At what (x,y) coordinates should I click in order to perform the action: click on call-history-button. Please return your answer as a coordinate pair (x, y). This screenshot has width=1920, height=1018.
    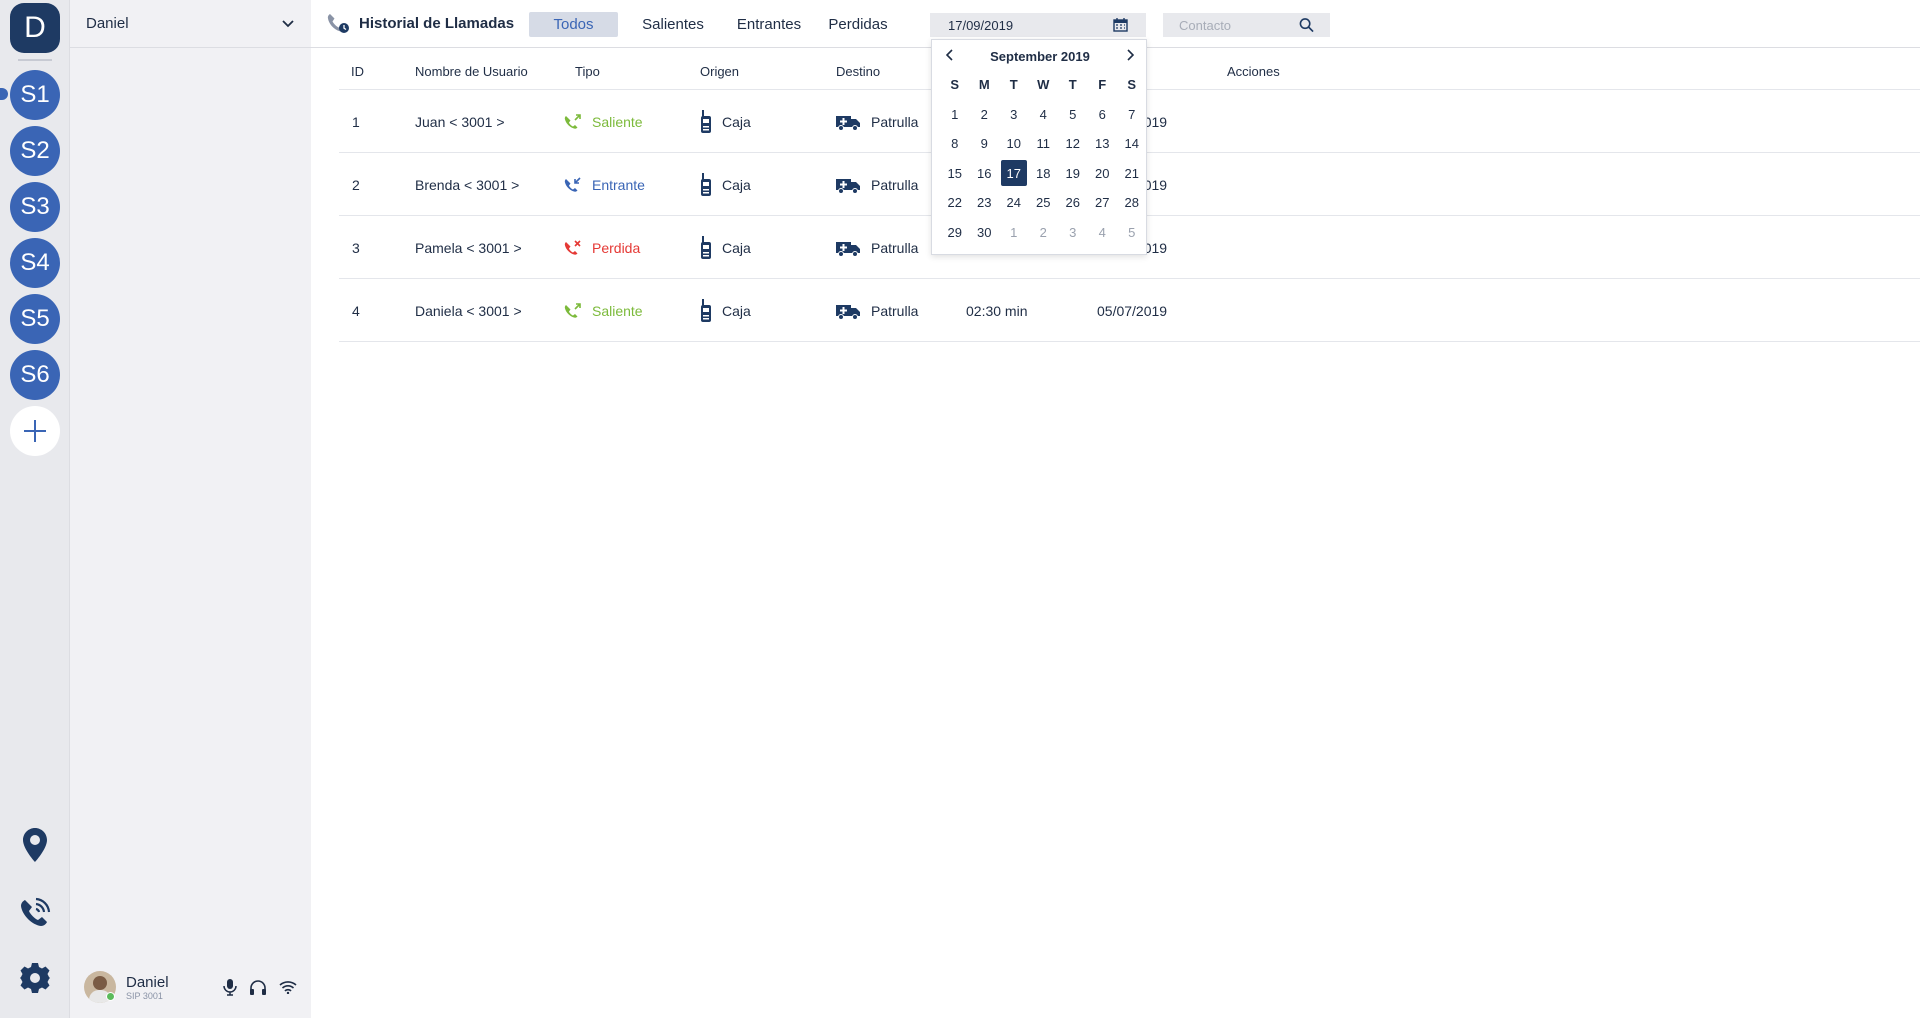
    Looking at the image, I should click on (35, 913).